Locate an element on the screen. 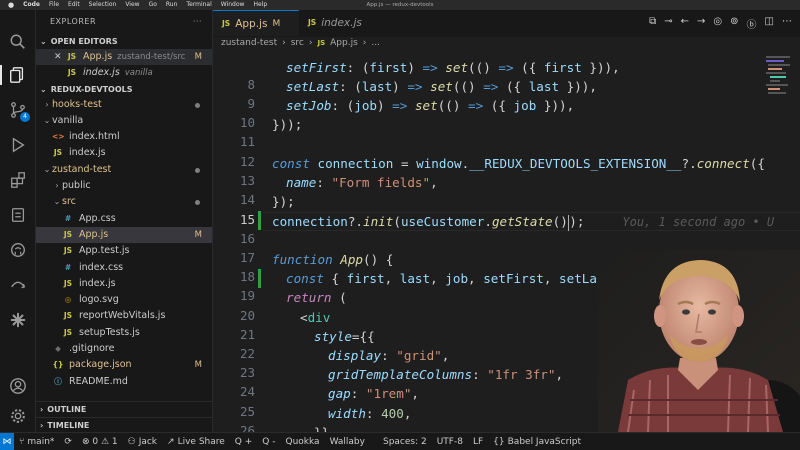 The width and height of the screenshot is (800, 450). outline-header: › OUTLINE is located at coordinates (124, 408).